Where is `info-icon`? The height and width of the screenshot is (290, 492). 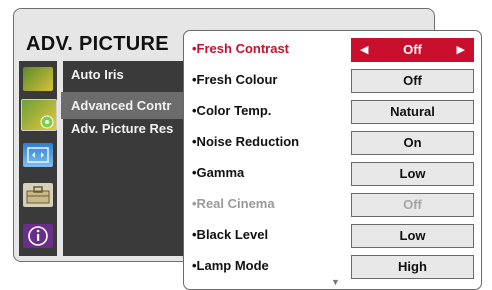
info-icon is located at coordinates (38, 236).